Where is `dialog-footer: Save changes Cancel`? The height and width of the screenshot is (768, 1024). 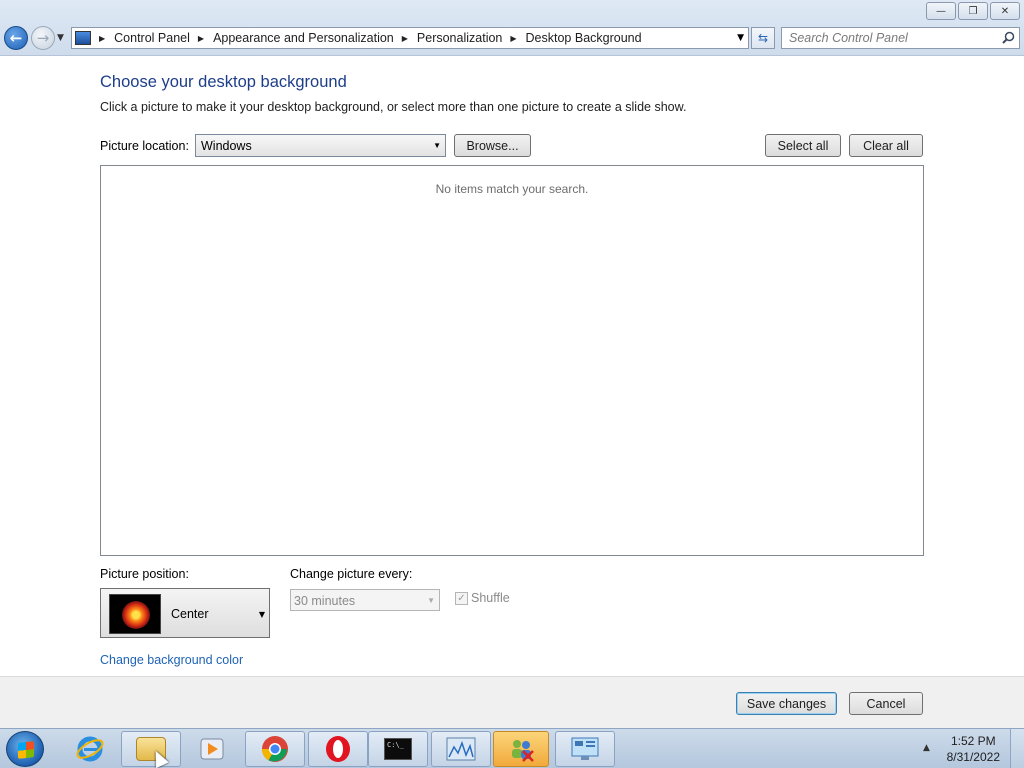
dialog-footer: Save changes Cancel is located at coordinates (512, 702).